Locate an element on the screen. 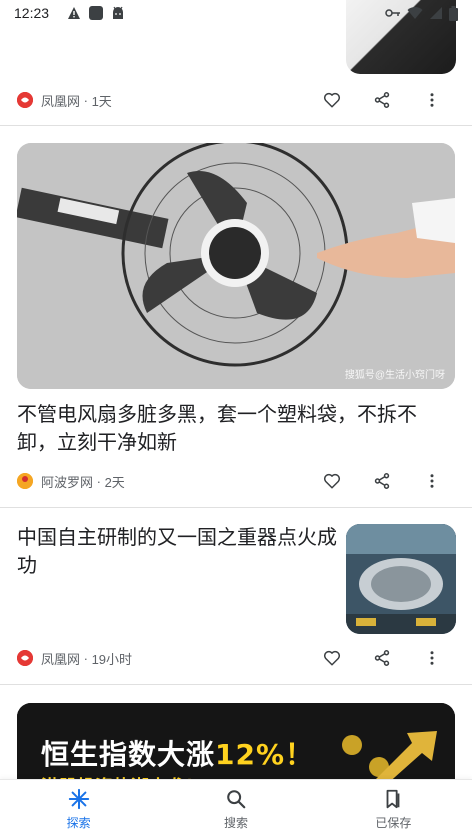 The image size is (472, 839). article-source: 阿波罗网 is located at coordinates (67, 482).